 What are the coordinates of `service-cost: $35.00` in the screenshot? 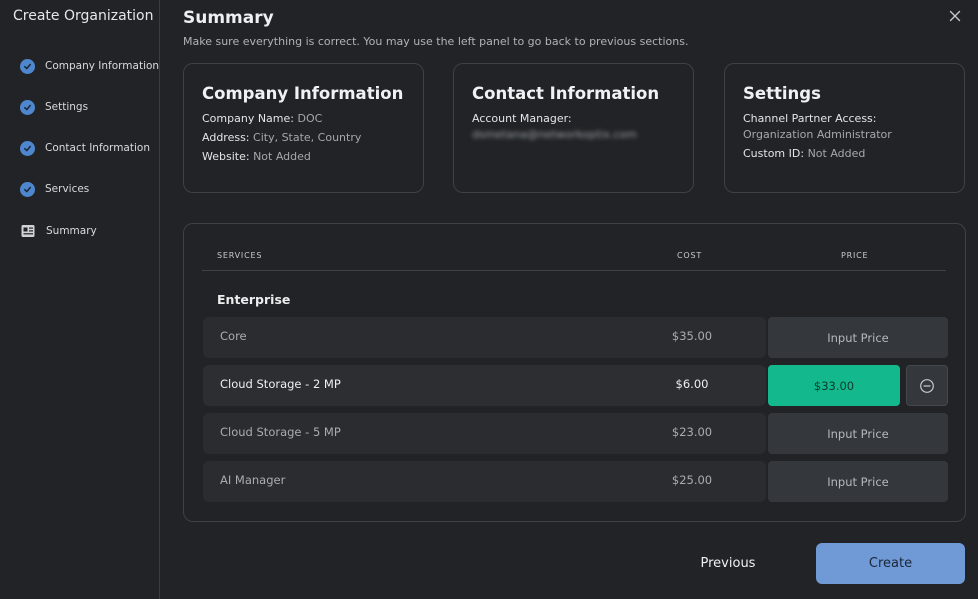 It's located at (692, 336).